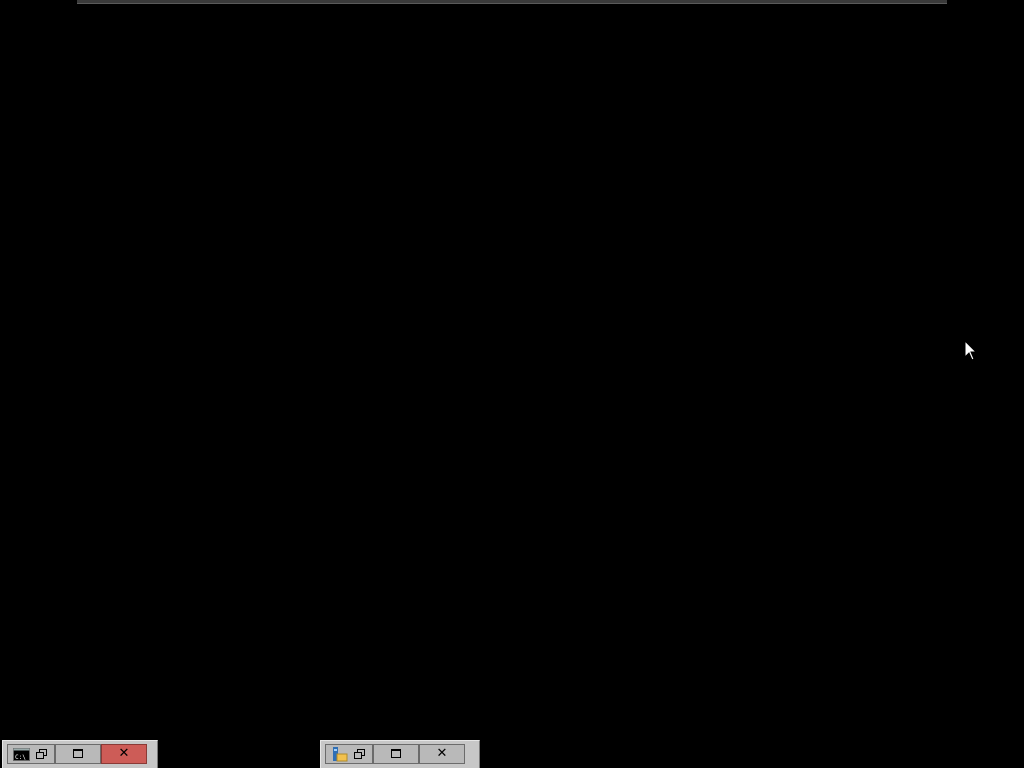 The height and width of the screenshot is (768, 1024). Describe the element at coordinates (512, 2) in the screenshot. I see `maximized-window-edge` at that location.